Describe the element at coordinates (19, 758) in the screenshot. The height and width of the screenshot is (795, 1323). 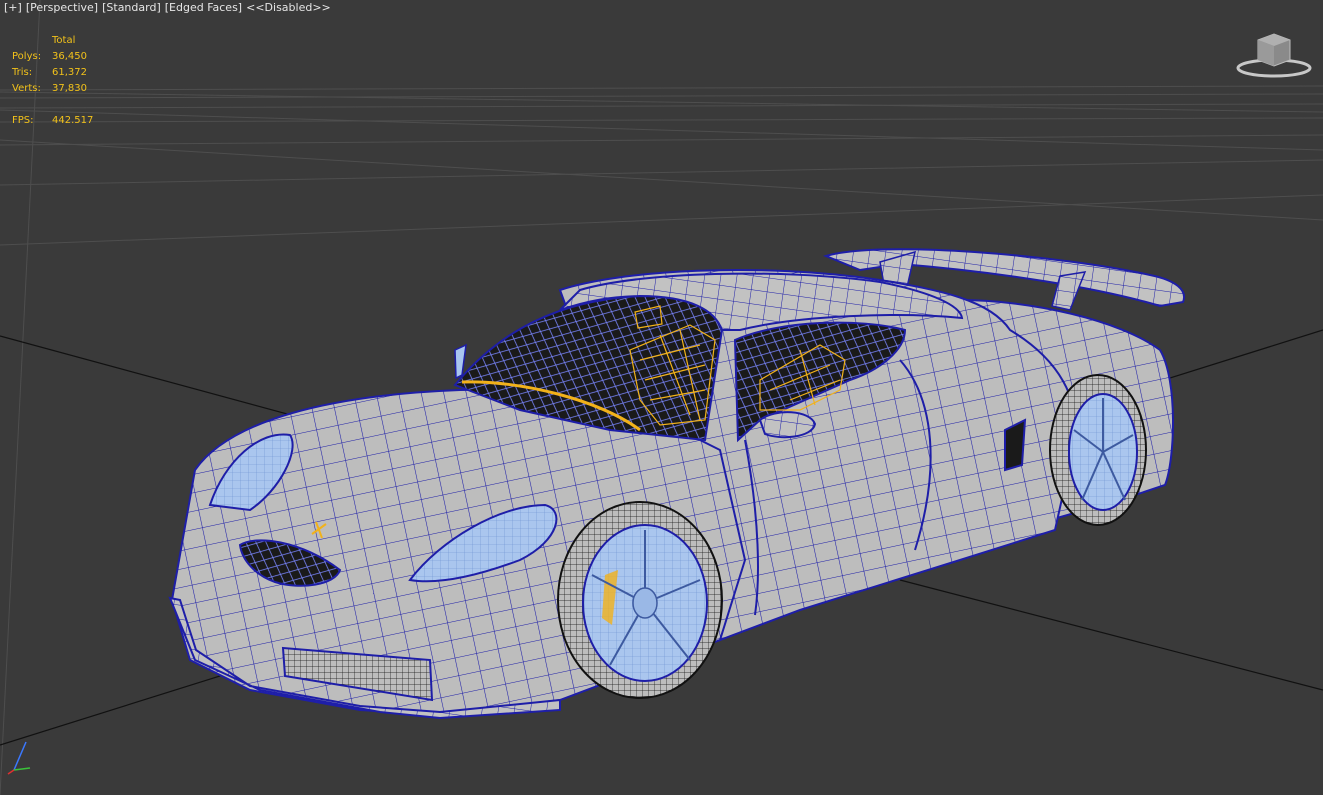
I see `axis-tripod-icon` at that location.